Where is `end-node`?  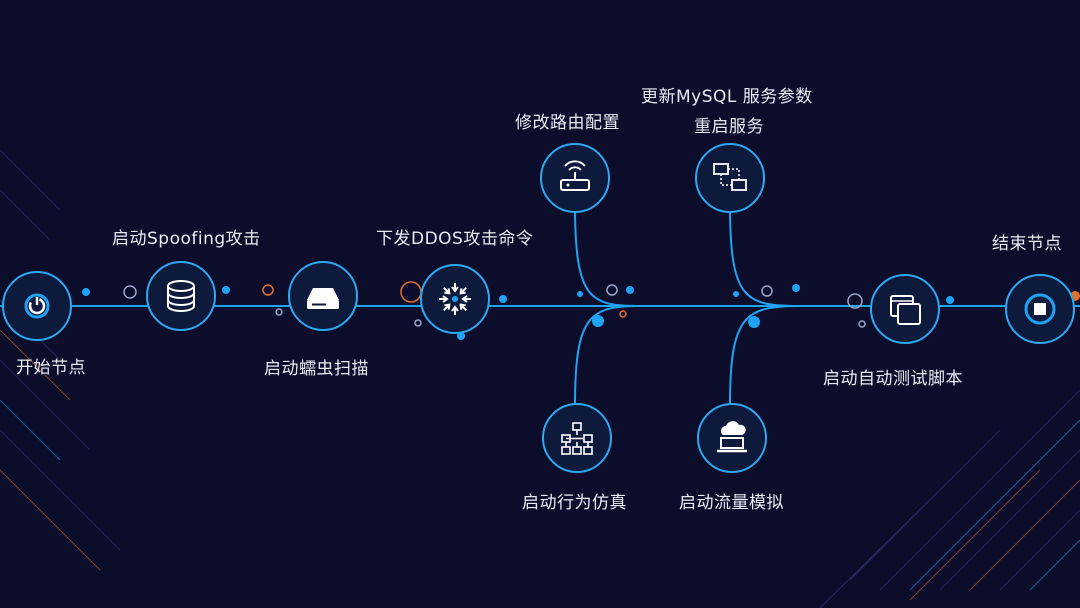
end-node is located at coordinates (1040, 309).